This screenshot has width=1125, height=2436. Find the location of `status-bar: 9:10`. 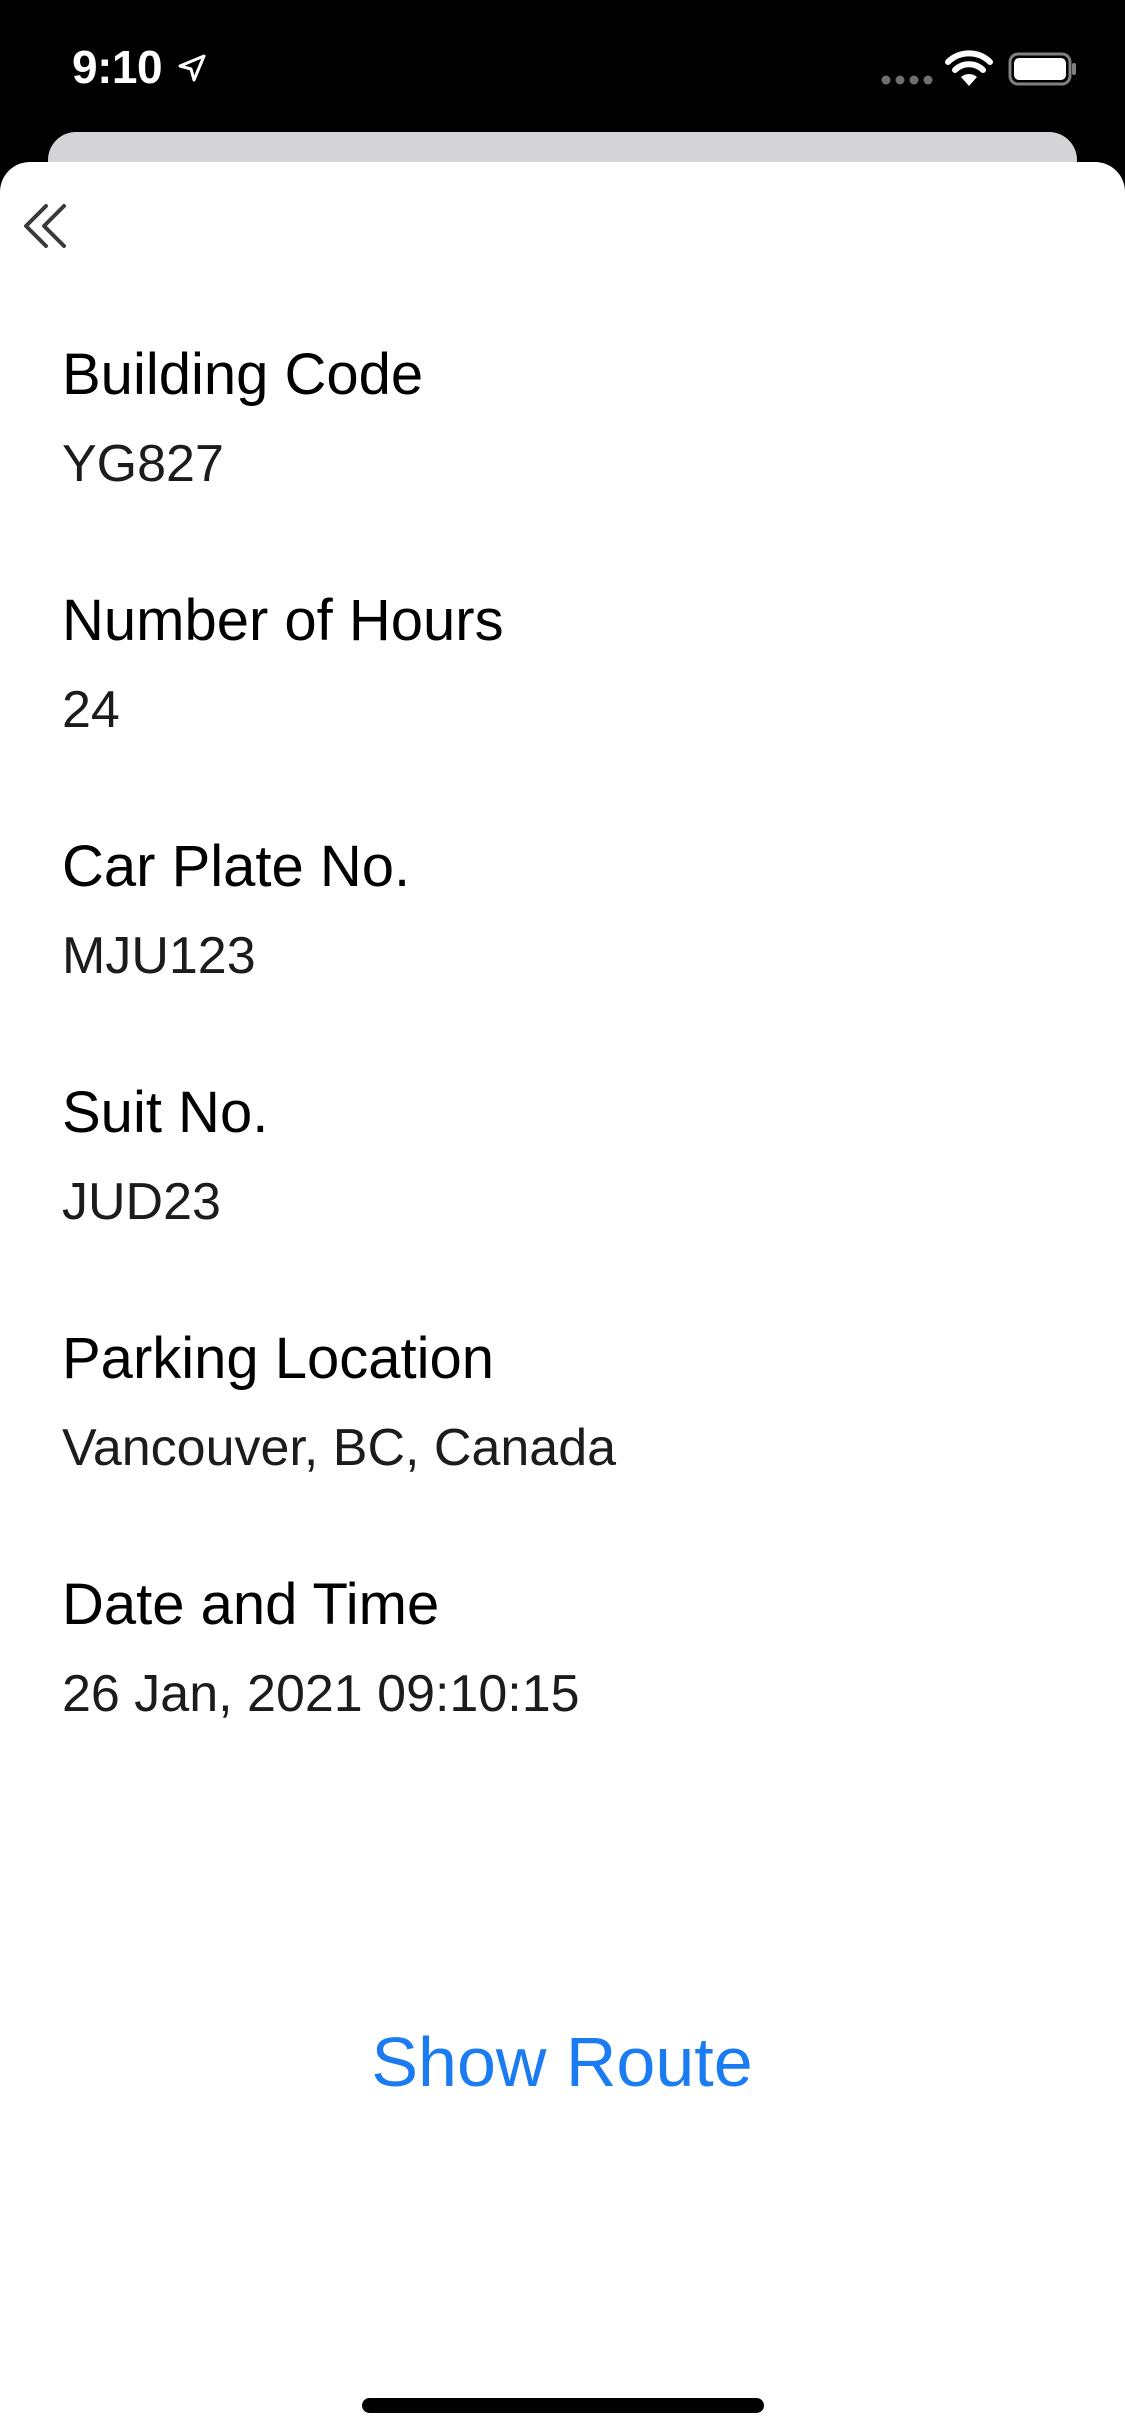

status-bar: 9:10 is located at coordinates (562, 66).